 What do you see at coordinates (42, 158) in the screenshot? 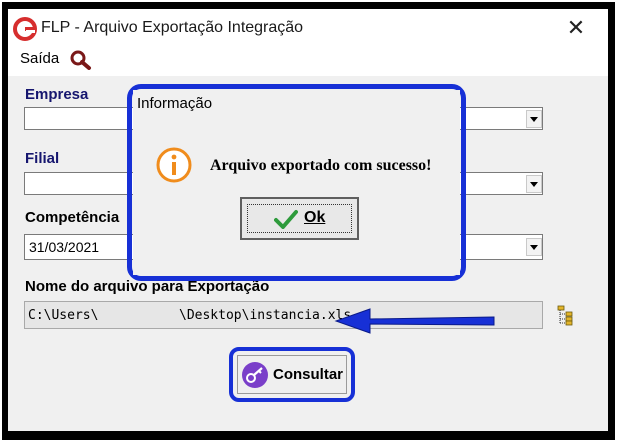
I see `filial-label: Filial` at bounding box center [42, 158].